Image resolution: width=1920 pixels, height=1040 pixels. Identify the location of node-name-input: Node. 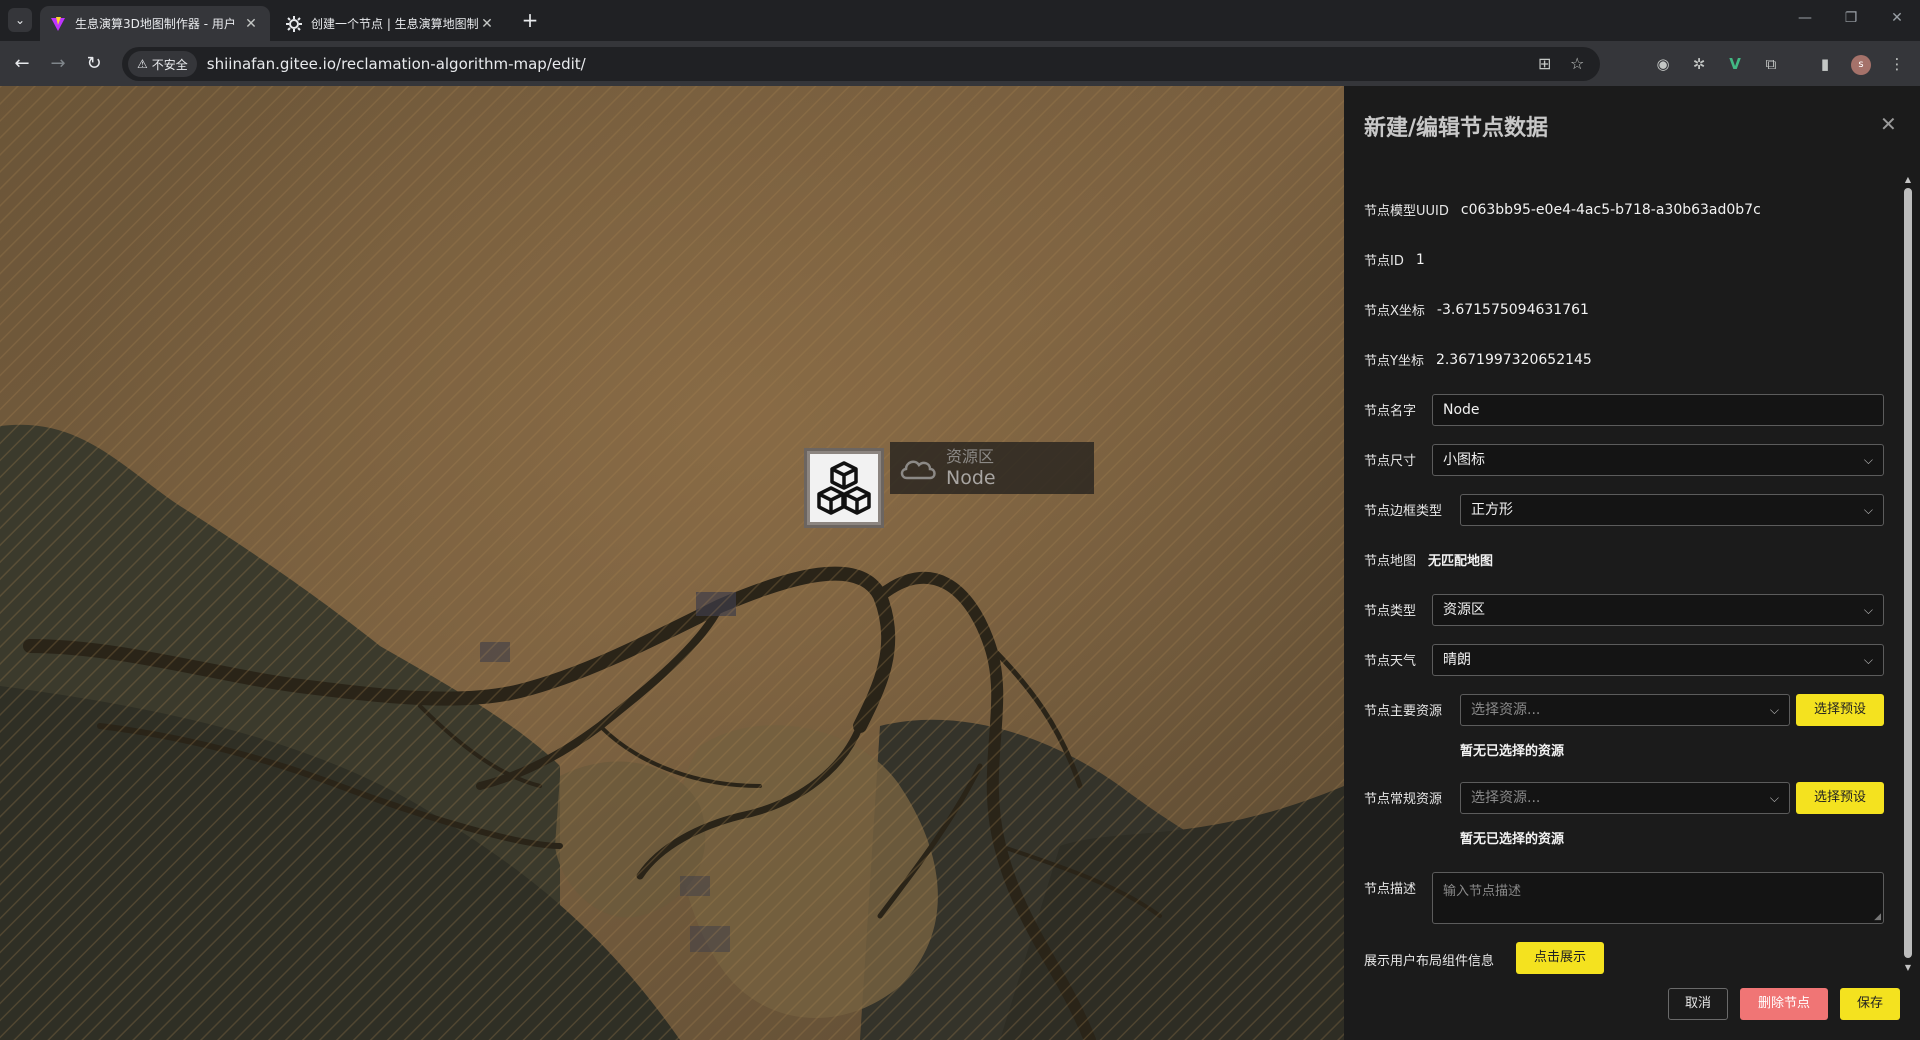
(1658, 410).